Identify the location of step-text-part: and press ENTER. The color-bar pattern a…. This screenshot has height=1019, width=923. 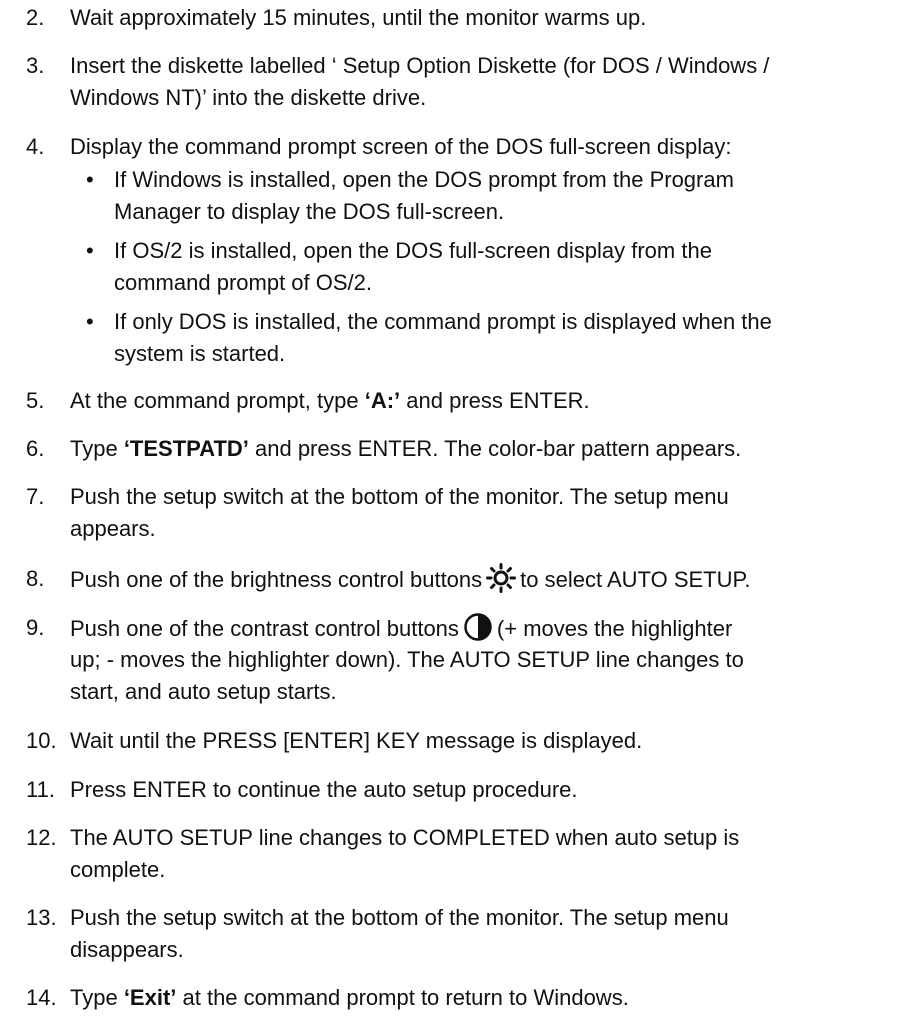
(495, 448).